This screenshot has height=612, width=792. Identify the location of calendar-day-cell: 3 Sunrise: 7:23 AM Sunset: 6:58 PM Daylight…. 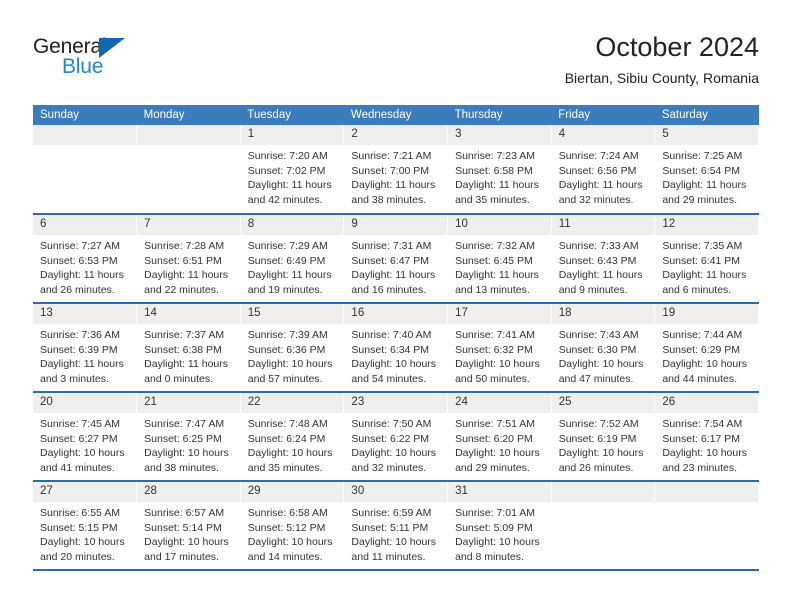
(499, 170).